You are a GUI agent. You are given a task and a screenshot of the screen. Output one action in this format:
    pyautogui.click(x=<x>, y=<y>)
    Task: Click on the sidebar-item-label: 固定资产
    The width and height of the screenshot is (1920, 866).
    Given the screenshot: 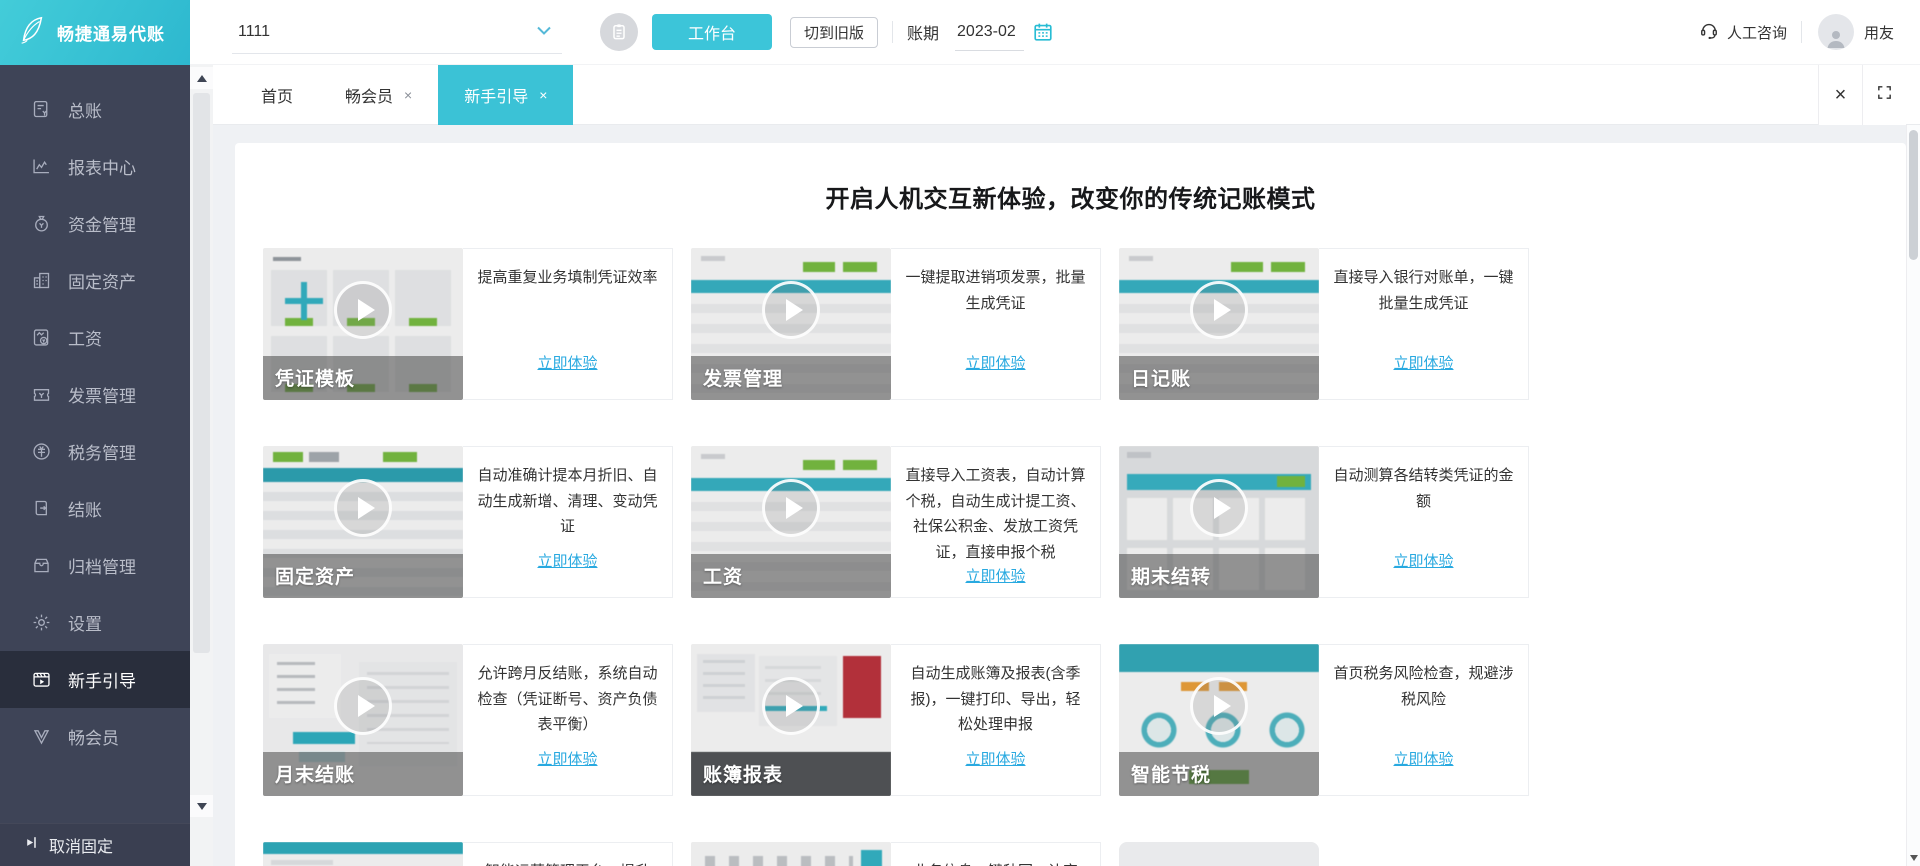 What is the action you would take?
    pyautogui.click(x=102, y=282)
    